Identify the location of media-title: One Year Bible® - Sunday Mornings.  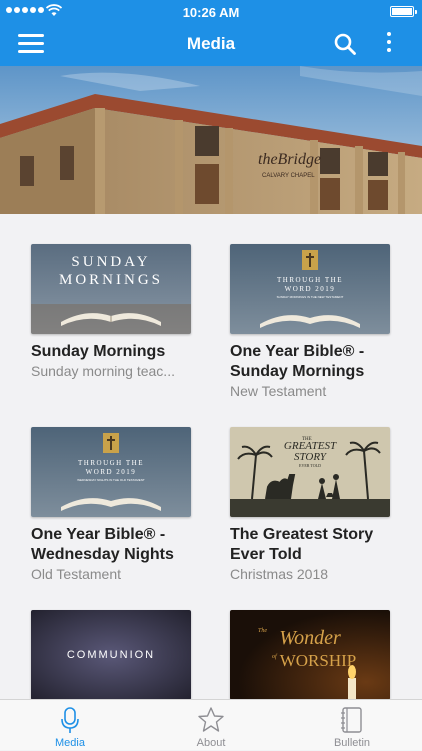
(297, 361).